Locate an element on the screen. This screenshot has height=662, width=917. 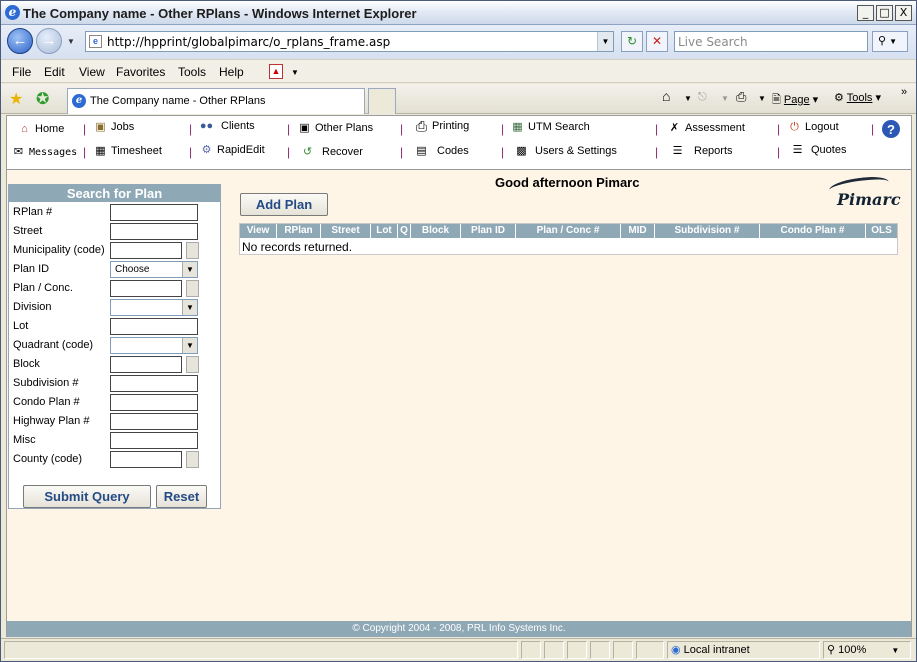
plan-id-select: Choose ▼ is located at coordinates (154, 269).